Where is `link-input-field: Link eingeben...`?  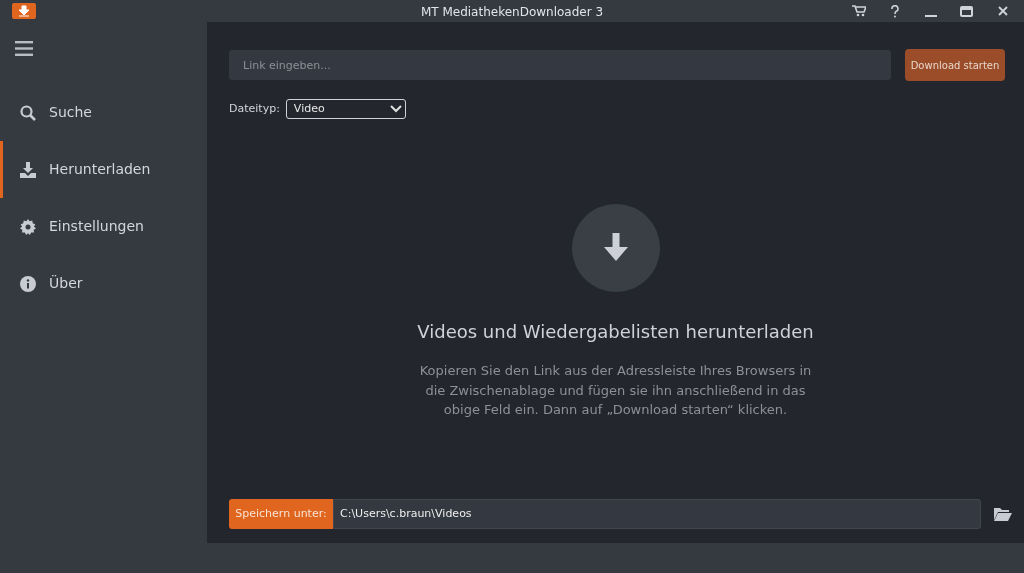 link-input-field: Link eingeben... is located at coordinates (560, 65).